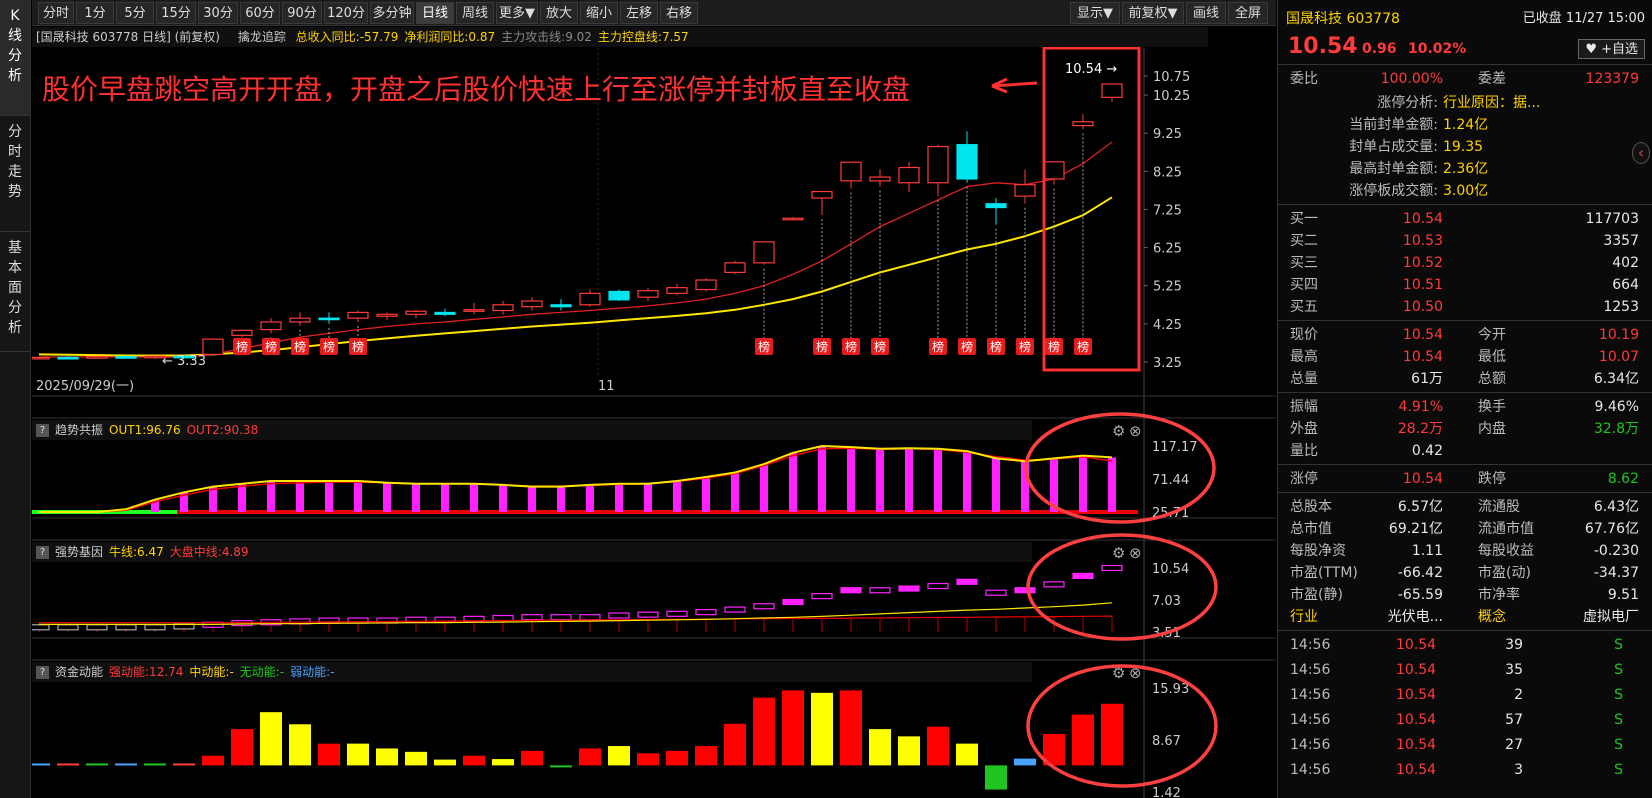 The image size is (1652, 798). What do you see at coordinates (1611, 617) in the screenshot?
I see `concept-value: 虚拟电厂` at bounding box center [1611, 617].